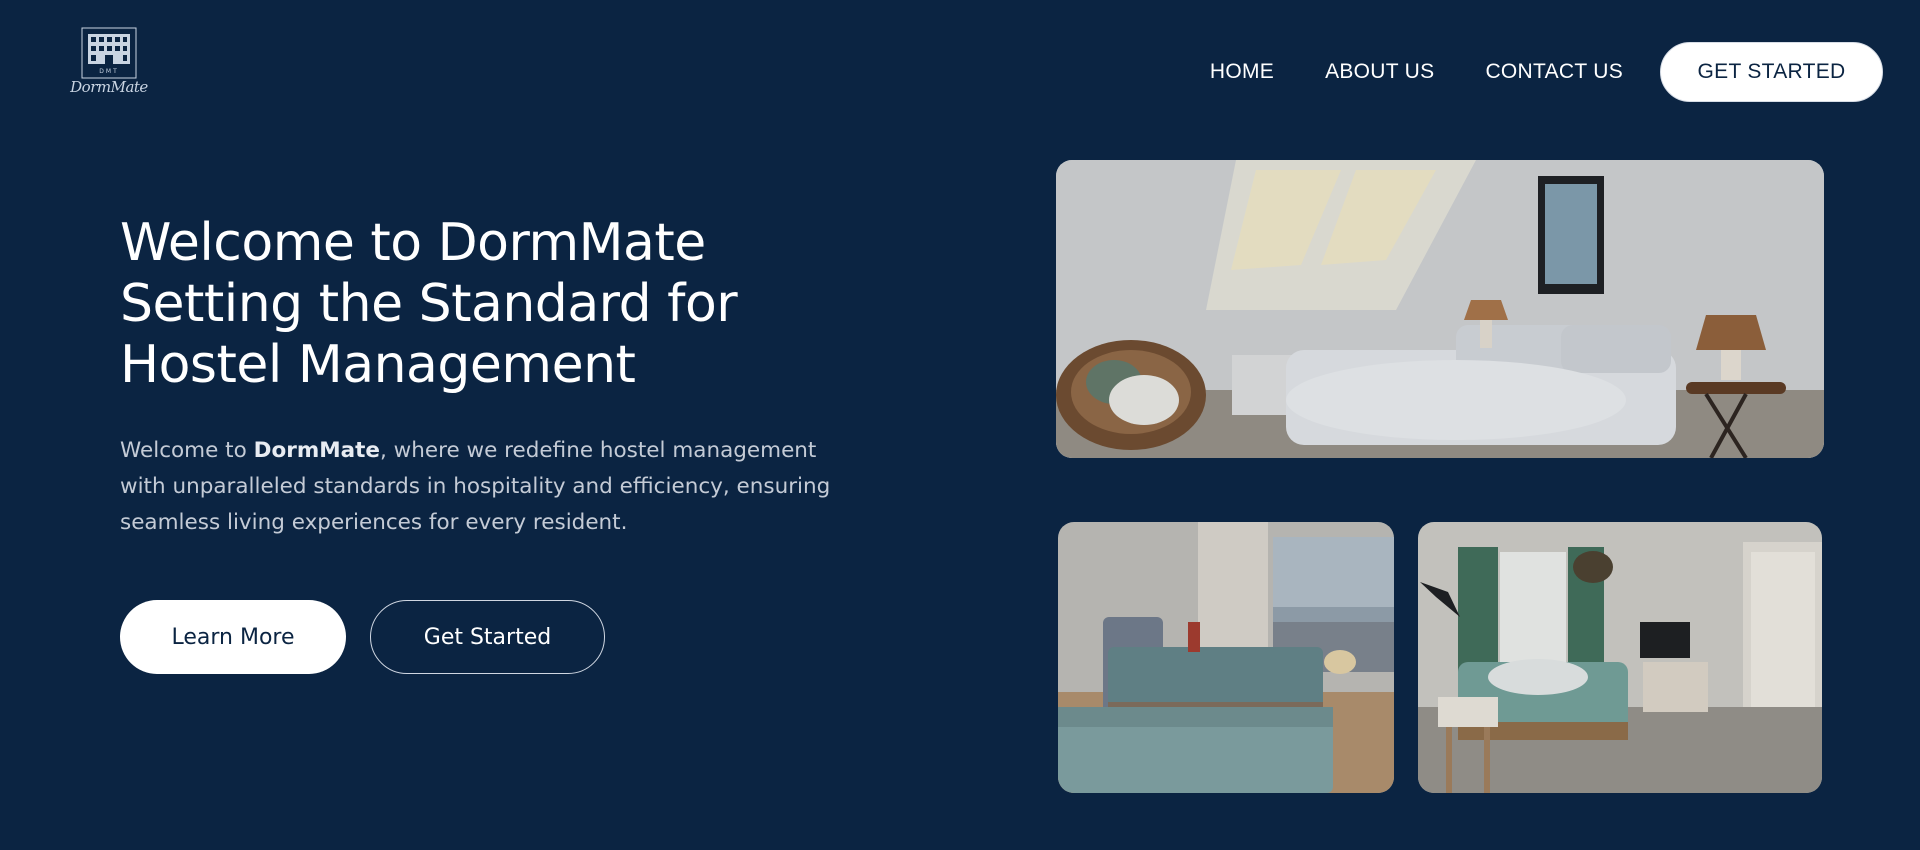 The image size is (1920, 850). I want to click on hero-title-line2: Setting the Standard for, so click(429, 304).